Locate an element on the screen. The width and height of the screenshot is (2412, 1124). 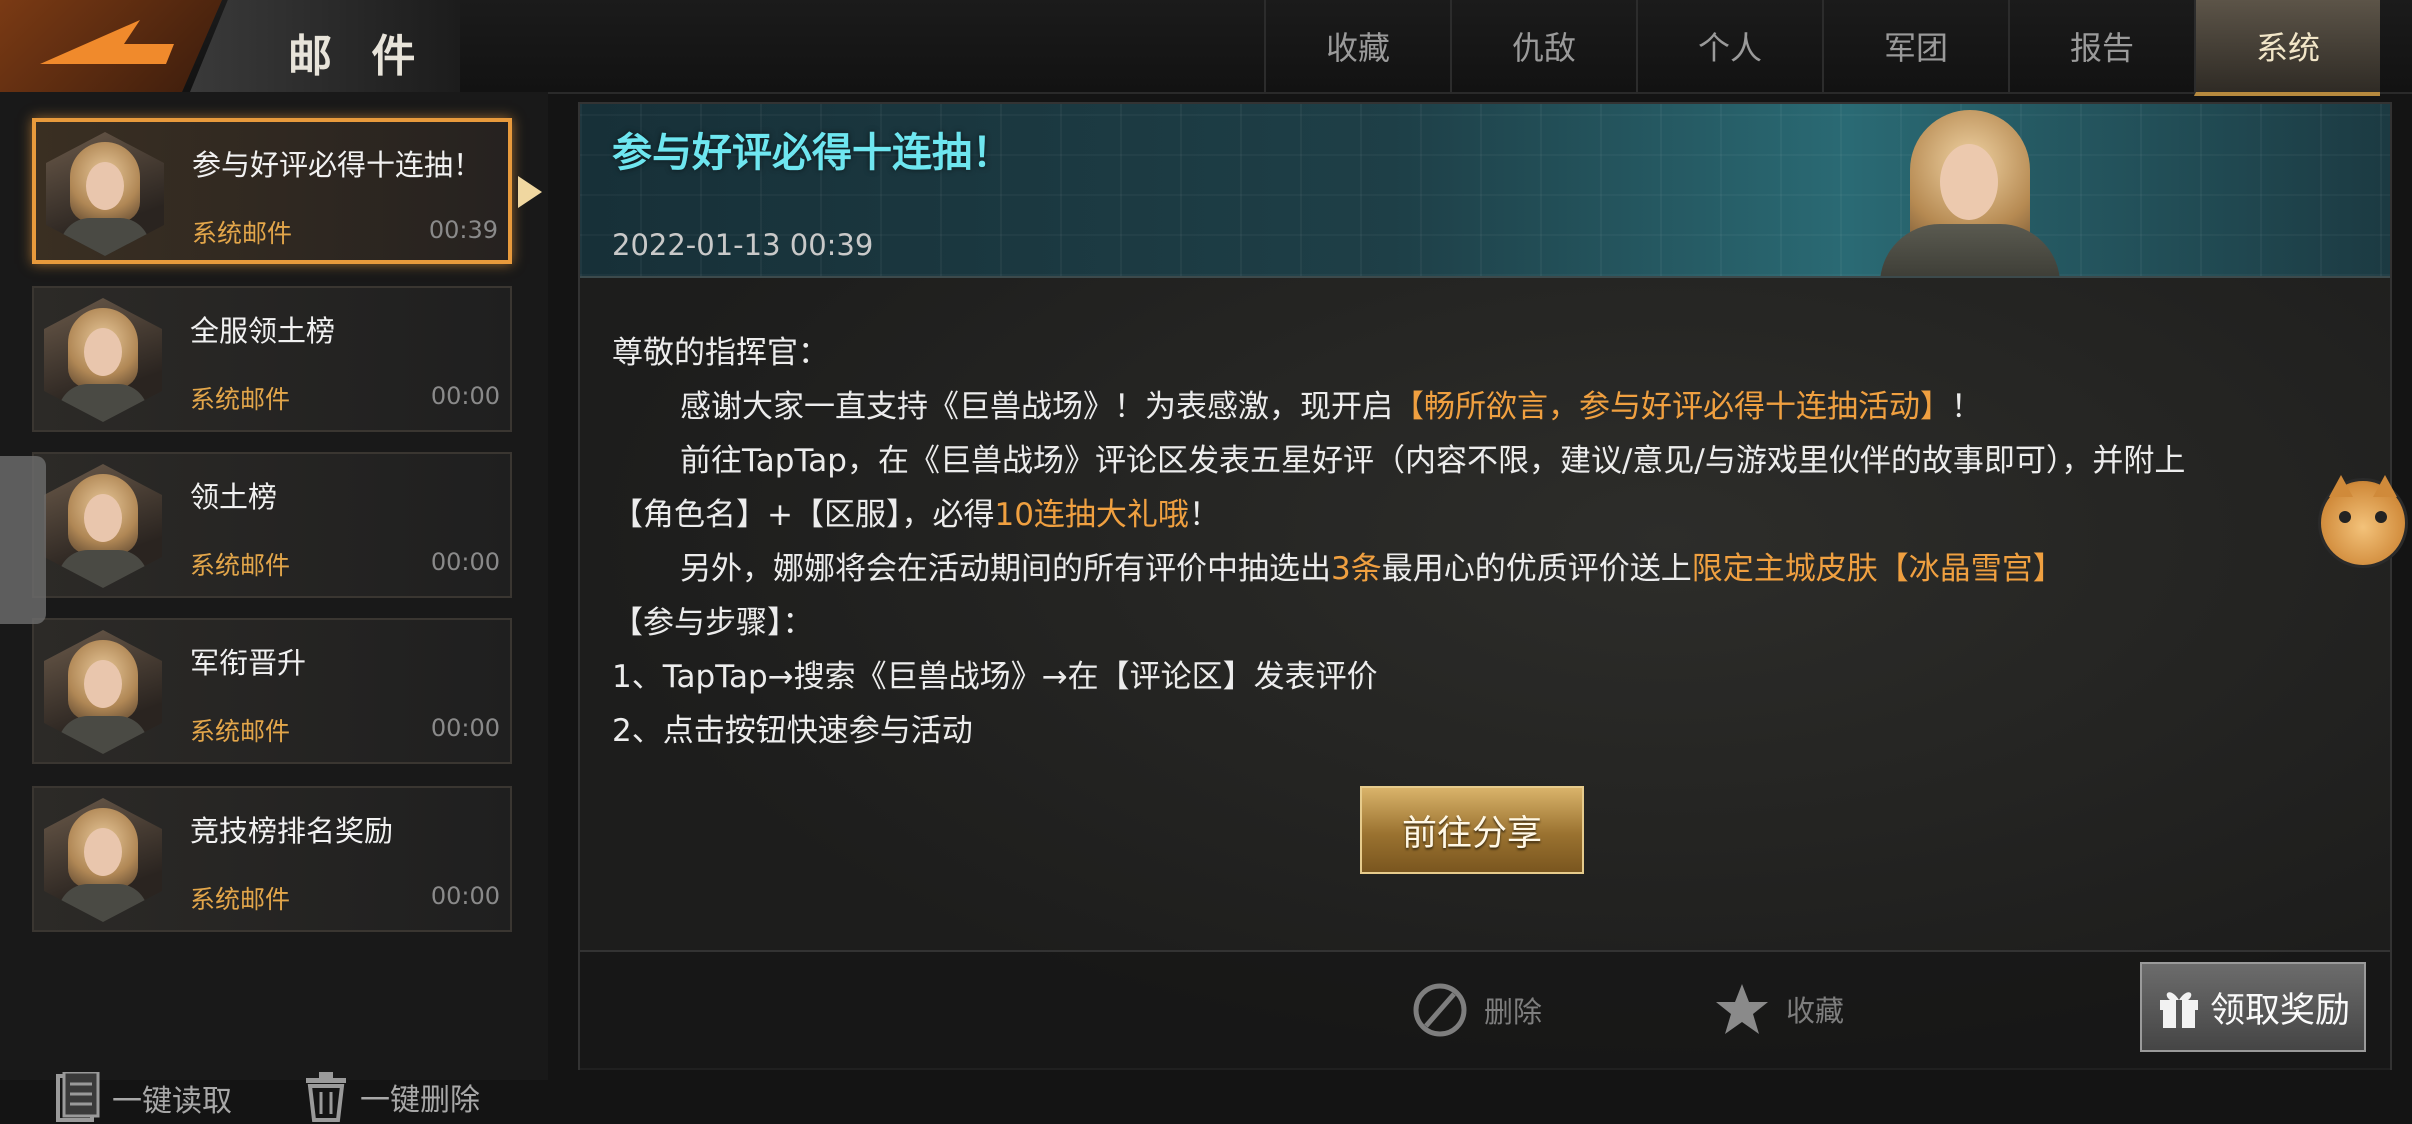
tab-legion: 军团 is located at coordinates (1915, 46).